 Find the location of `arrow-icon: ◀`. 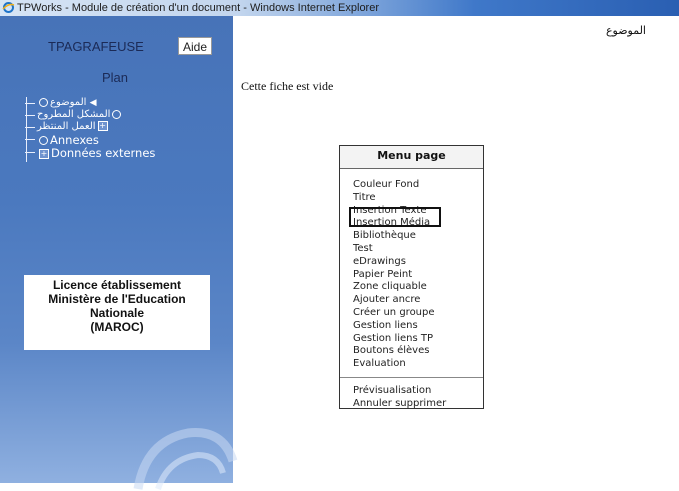

arrow-icon: ◀ is located at coordinates (93, 103).